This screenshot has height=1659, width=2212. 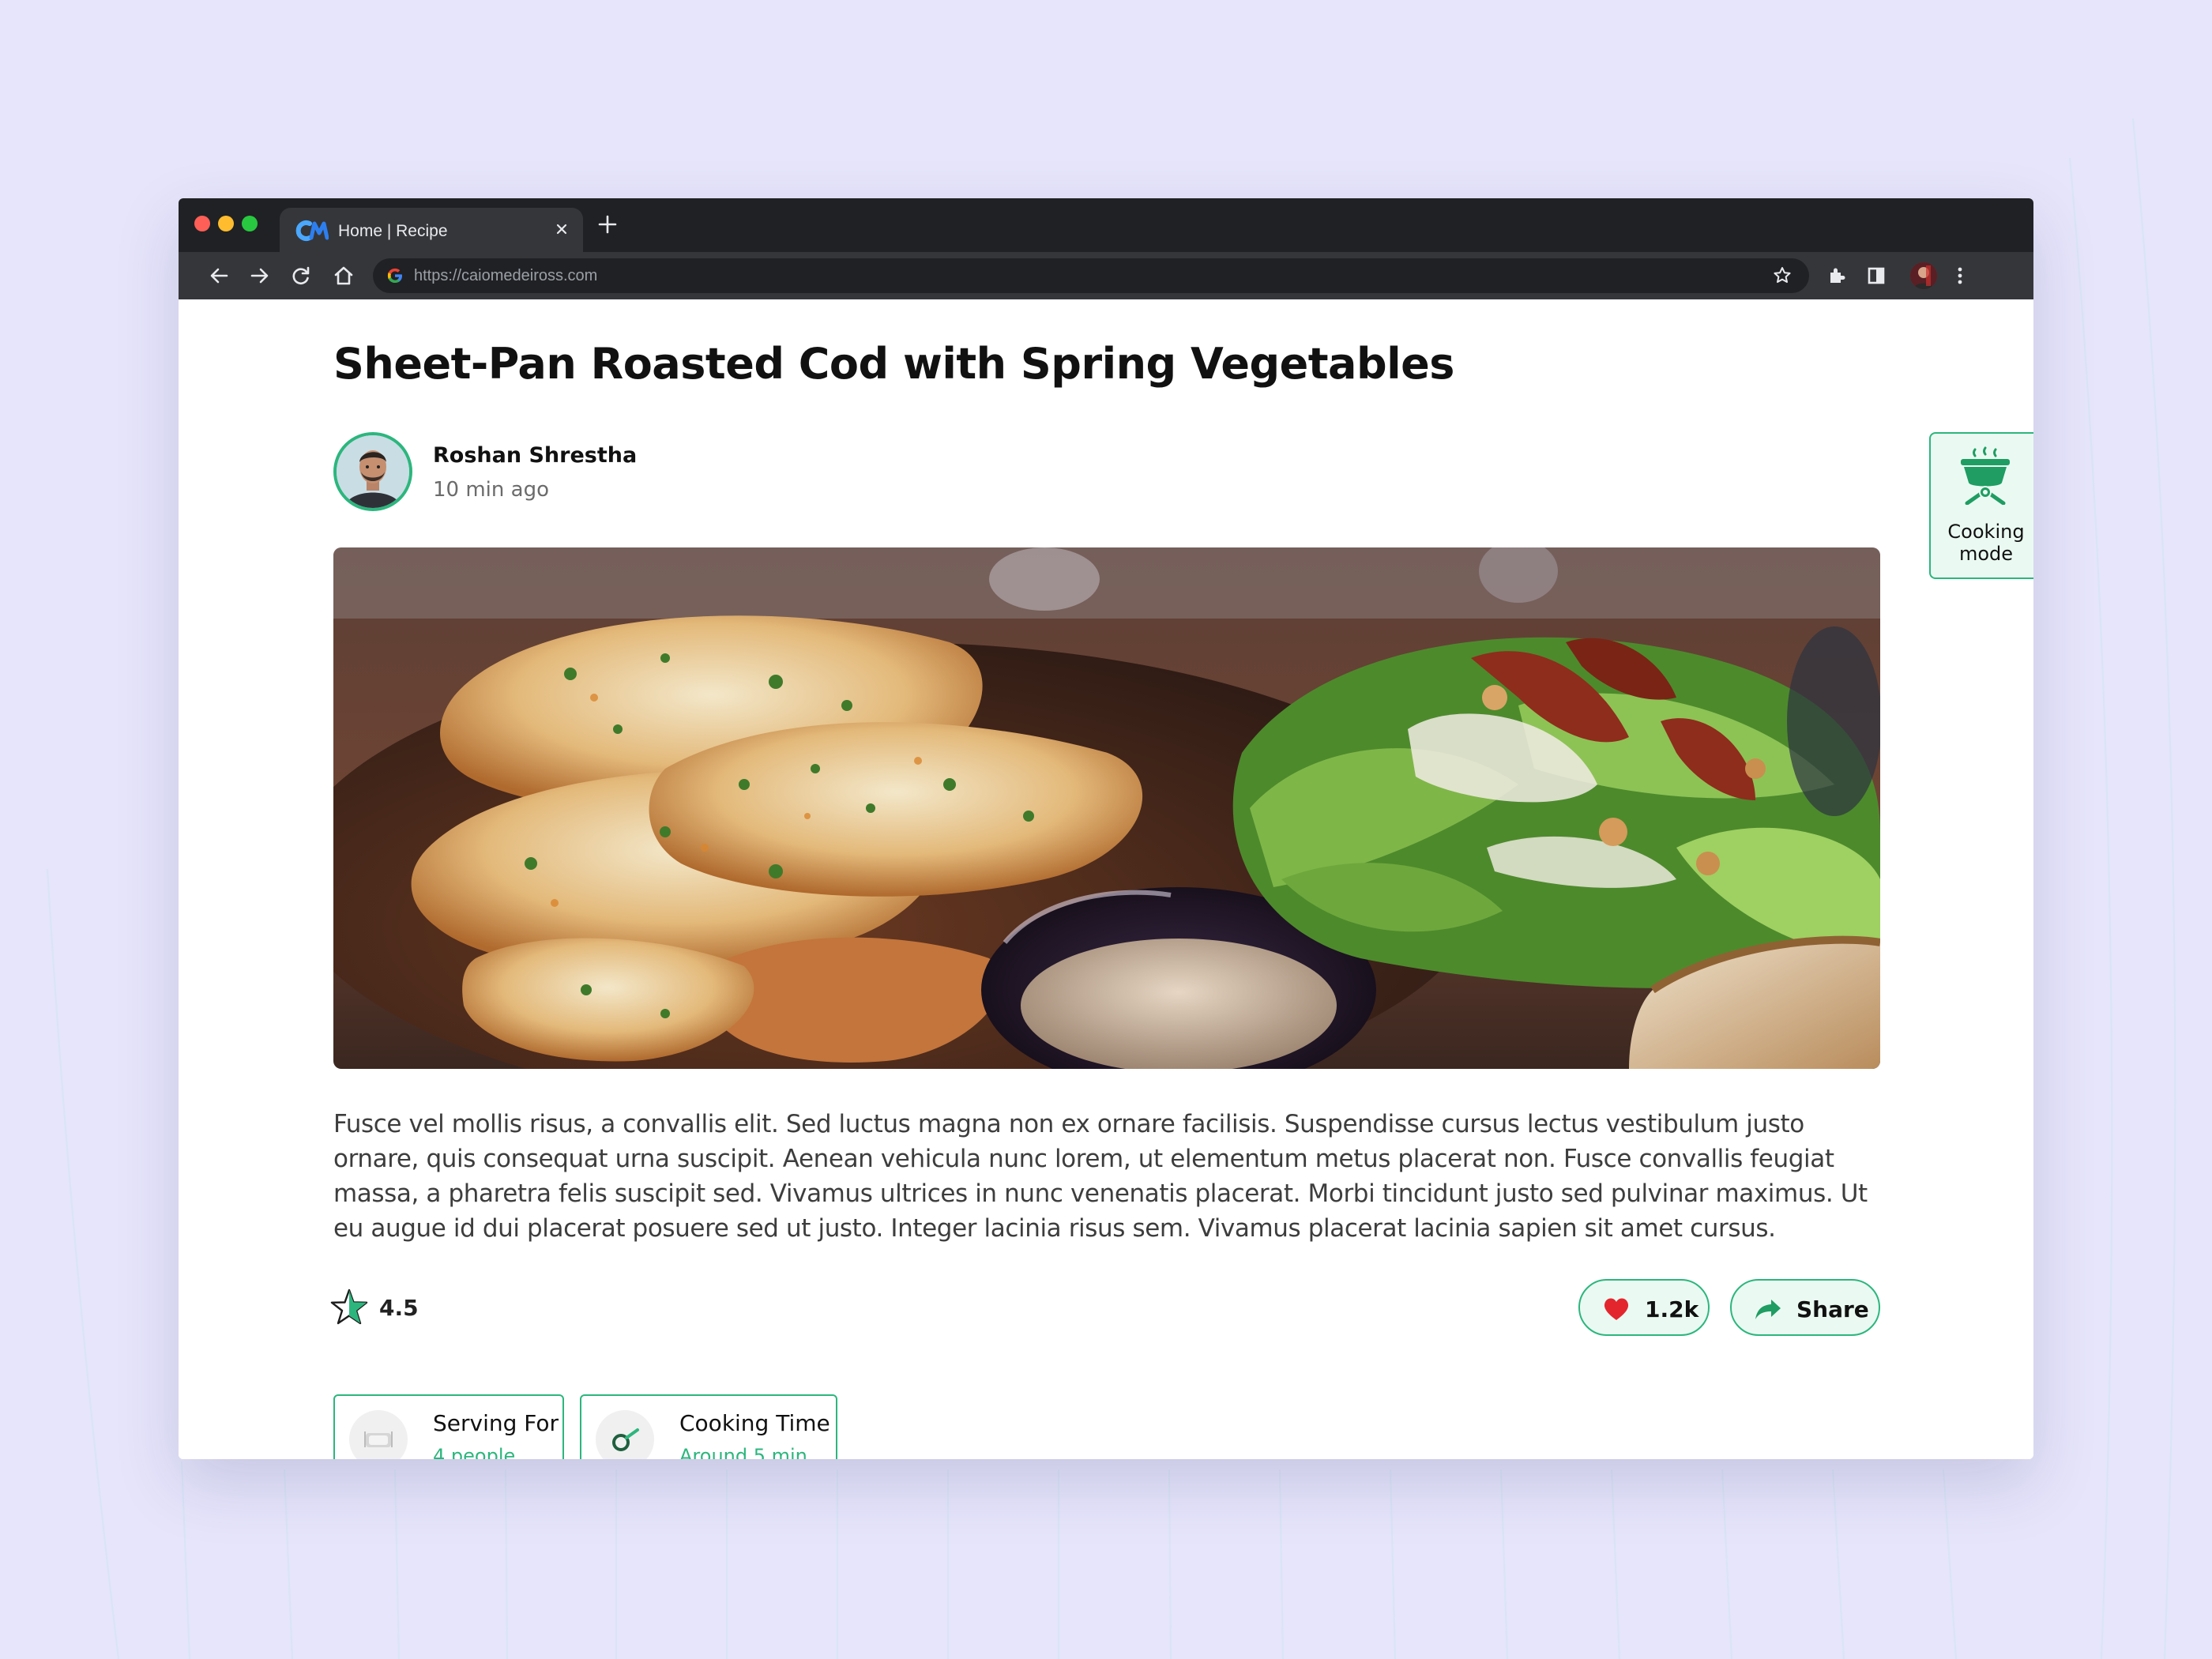 What do you see at coordinates (1091, 276) in the screenshot?
I see `address-bar: https://caiomedeiross.com` at bounding box center [1091, 276].